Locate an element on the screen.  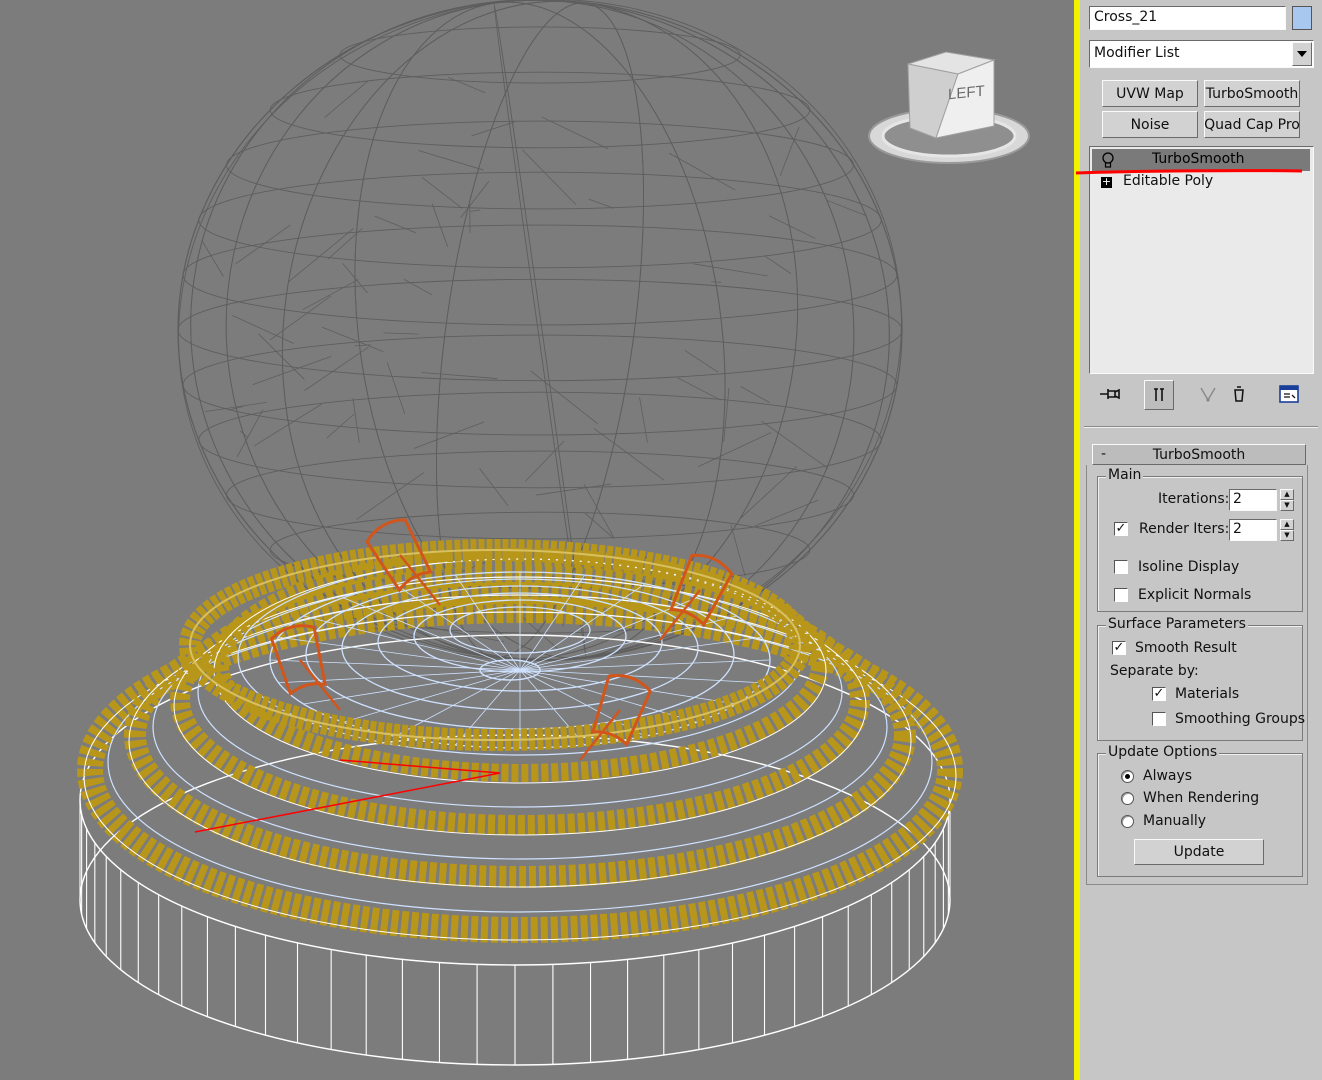
when-rendering-label: When Rendering is located at coordinates (1201, 798).